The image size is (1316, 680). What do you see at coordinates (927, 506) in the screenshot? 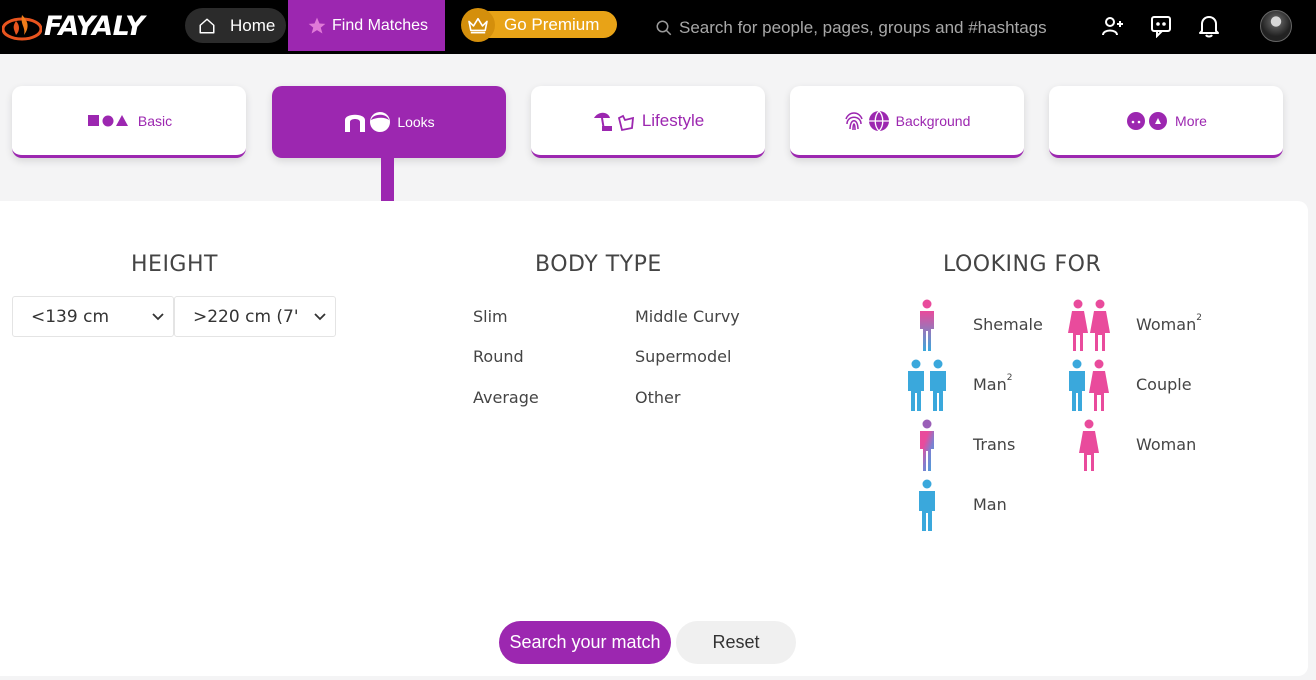
I see `man-icon` at bounding box center [927, 506].